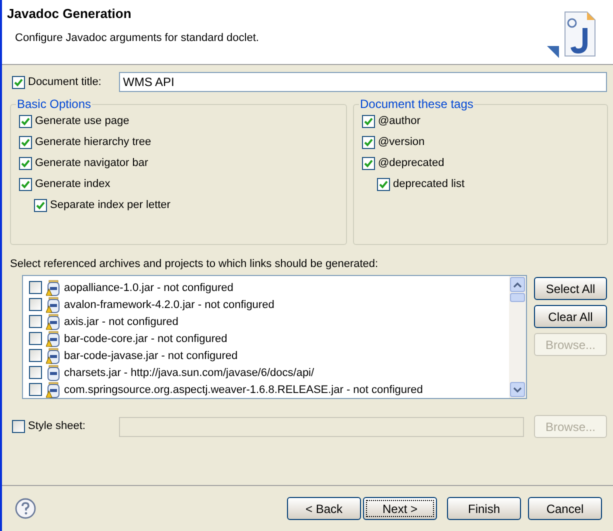 This screenshot has width=613, height=531. Describe the element at coordinates (136, 38) in the screenshot. I see `page-description: Configure Javadoc arguments for standard doclet.` at that location.